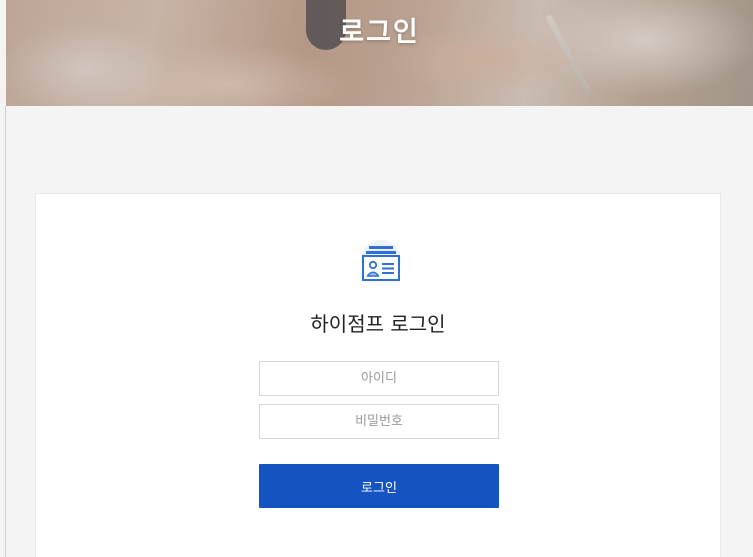  Describe the element at coordinates (378, 324) in the screenshot. I see `login-heading: 하이점프 로그인` at that location.